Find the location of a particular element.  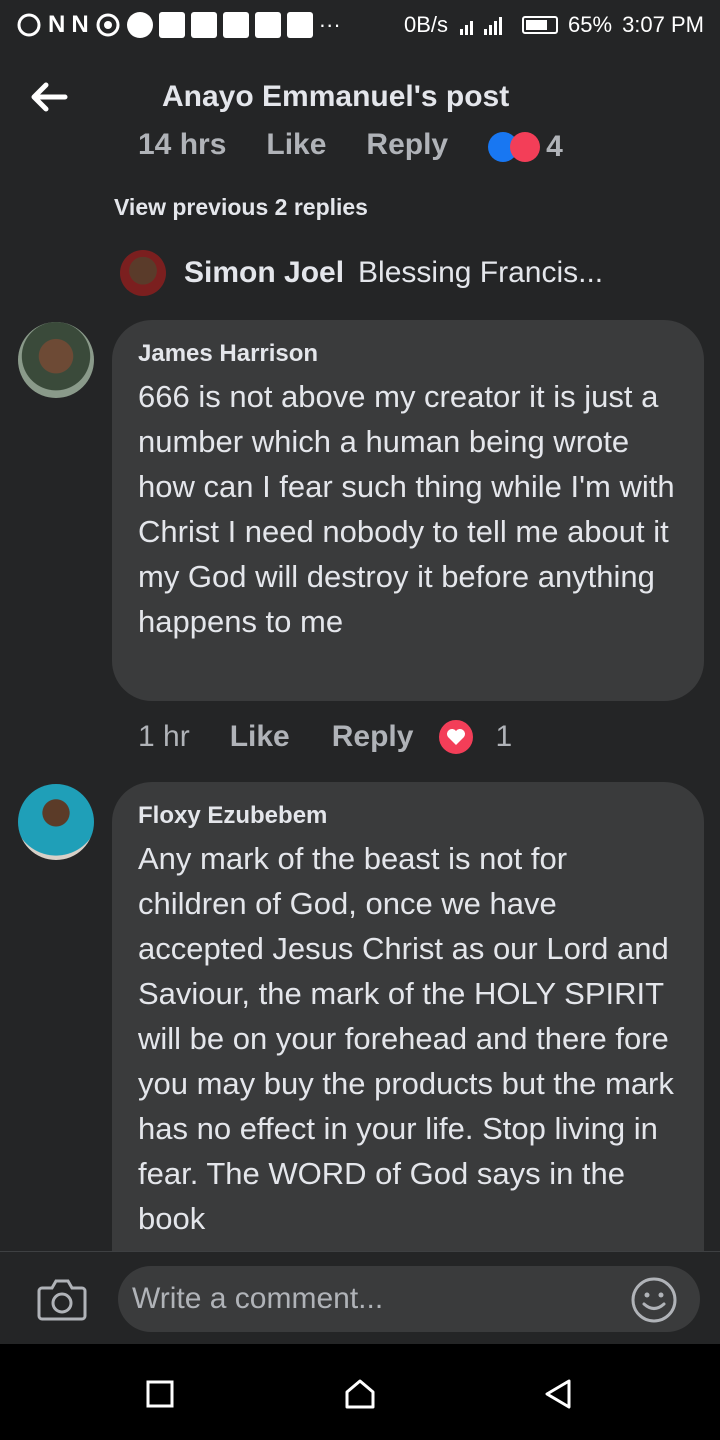

page-title: Anayo Emmanuel's post is located at coordinates (336, 96).